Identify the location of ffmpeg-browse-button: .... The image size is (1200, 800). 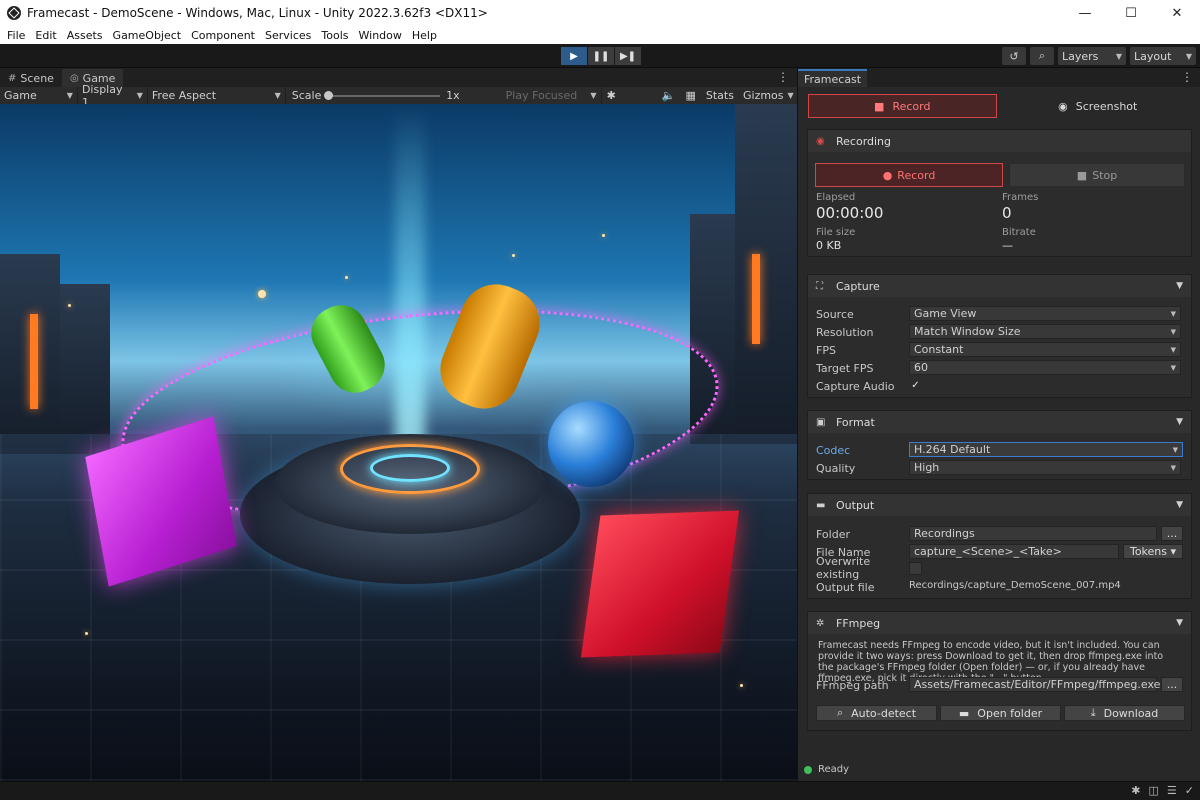
(1172, 684).